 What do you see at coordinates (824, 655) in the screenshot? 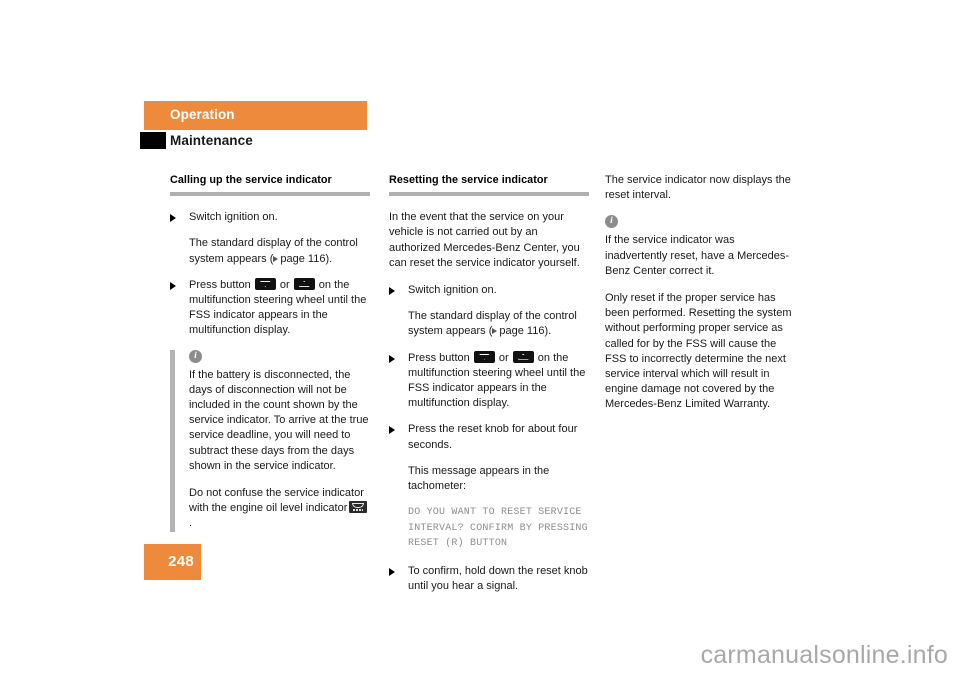
I see `watermark: carmanualsonline.info` at bounding box center [824, 655].